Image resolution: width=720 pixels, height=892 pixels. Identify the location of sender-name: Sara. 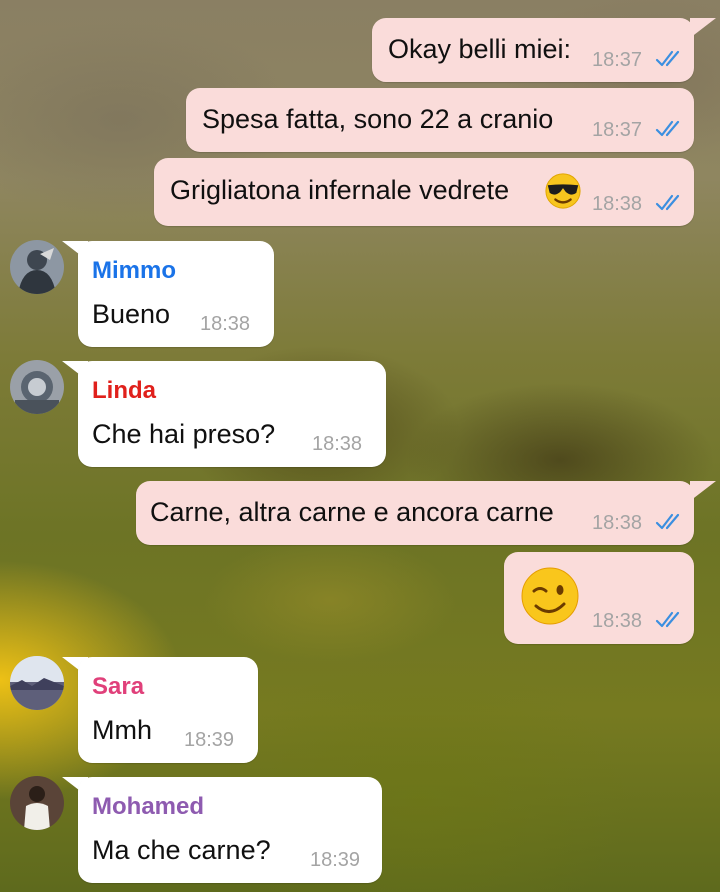
(118, 686).